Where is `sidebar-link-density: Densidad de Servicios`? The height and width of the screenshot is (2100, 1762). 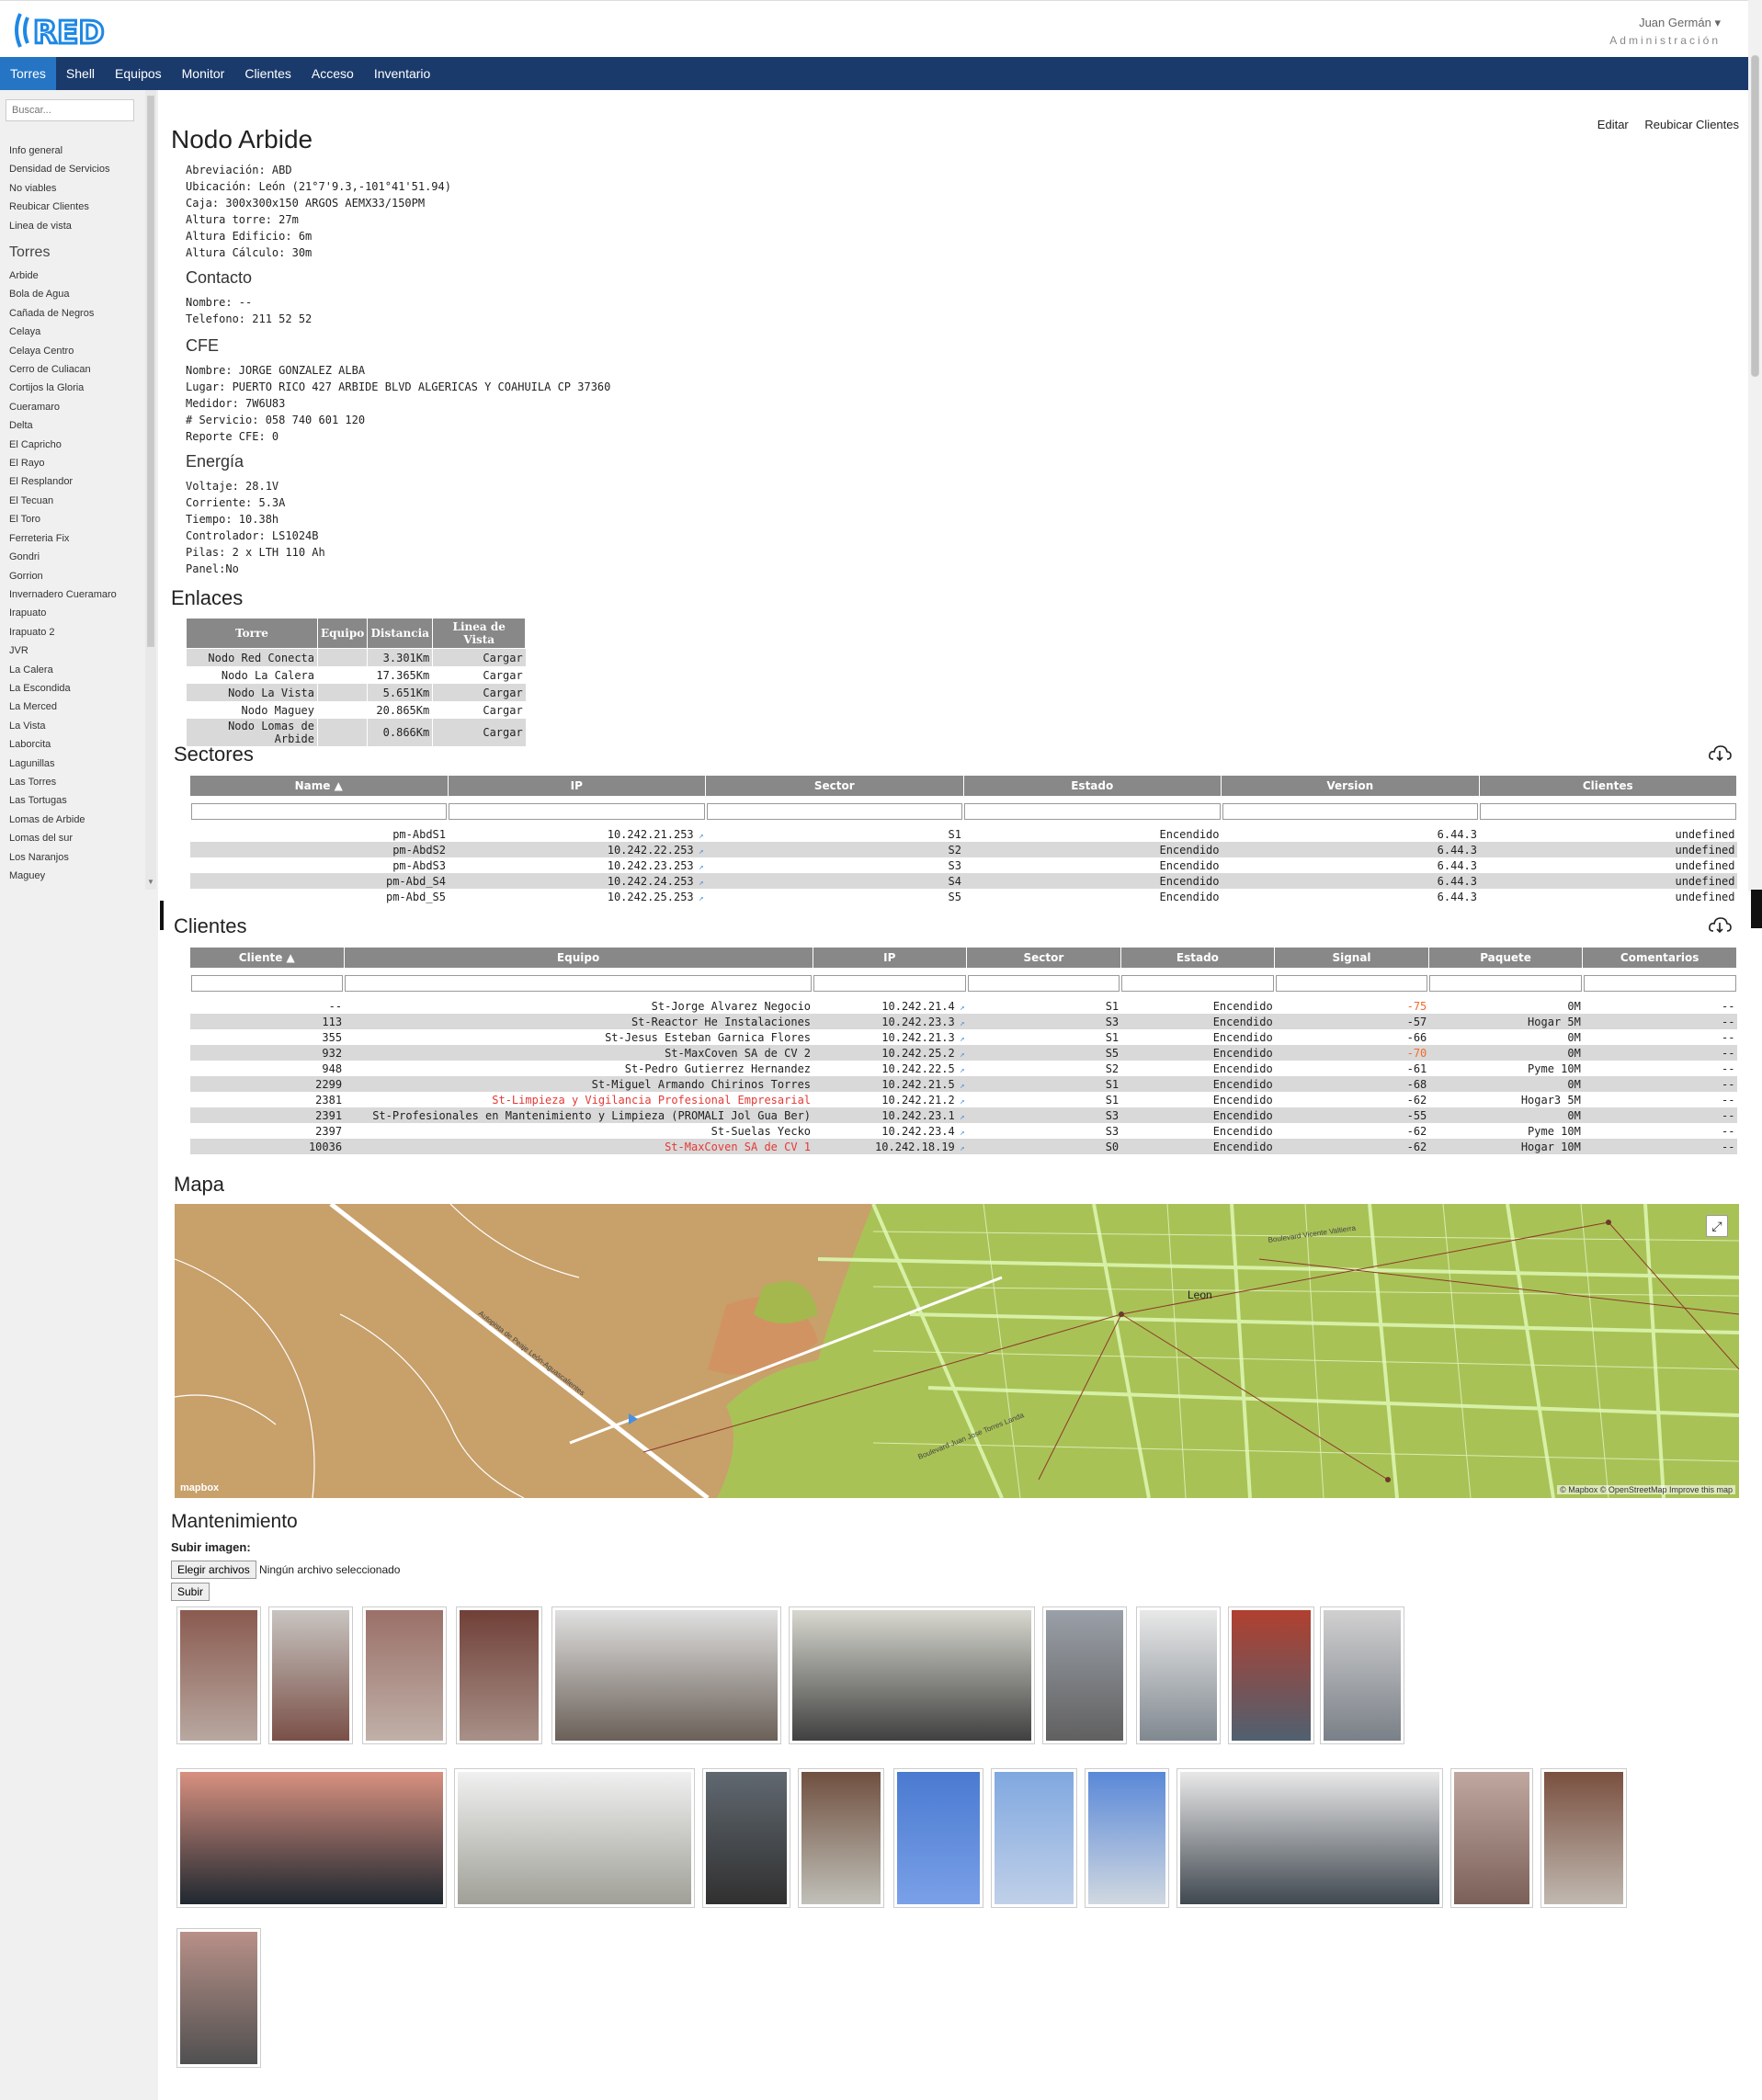
sidebar-link-density: Densidad de Servicios is located at coordinates (59, 169).